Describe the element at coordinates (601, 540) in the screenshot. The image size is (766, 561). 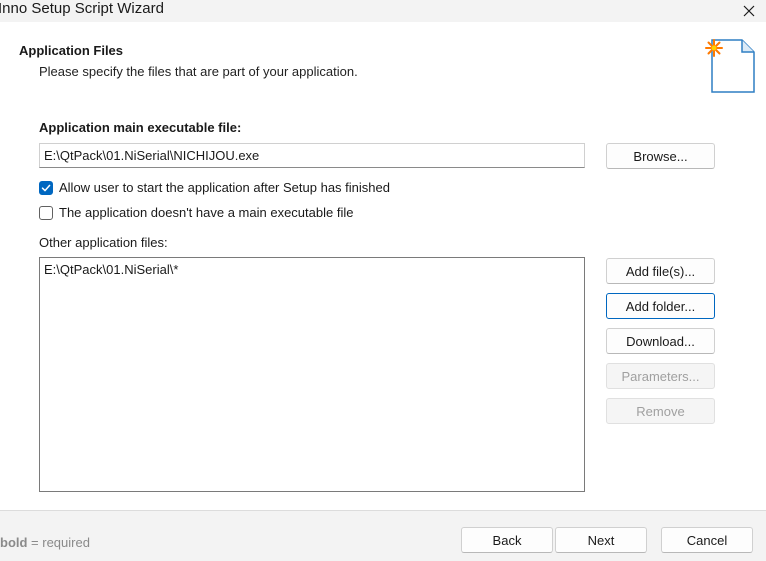
I see `next-button: Next` at that location.